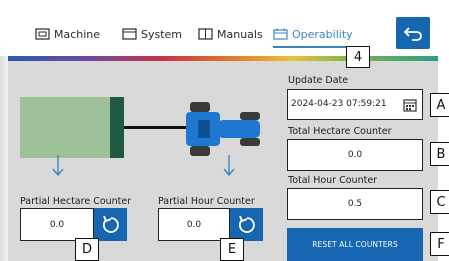 Image resolution: width=449 pixels, height=261 pixels. What do you see at coordinates (42, 34) in the screenshot?
I see `machine-icon` at bounding box center [42, 34].